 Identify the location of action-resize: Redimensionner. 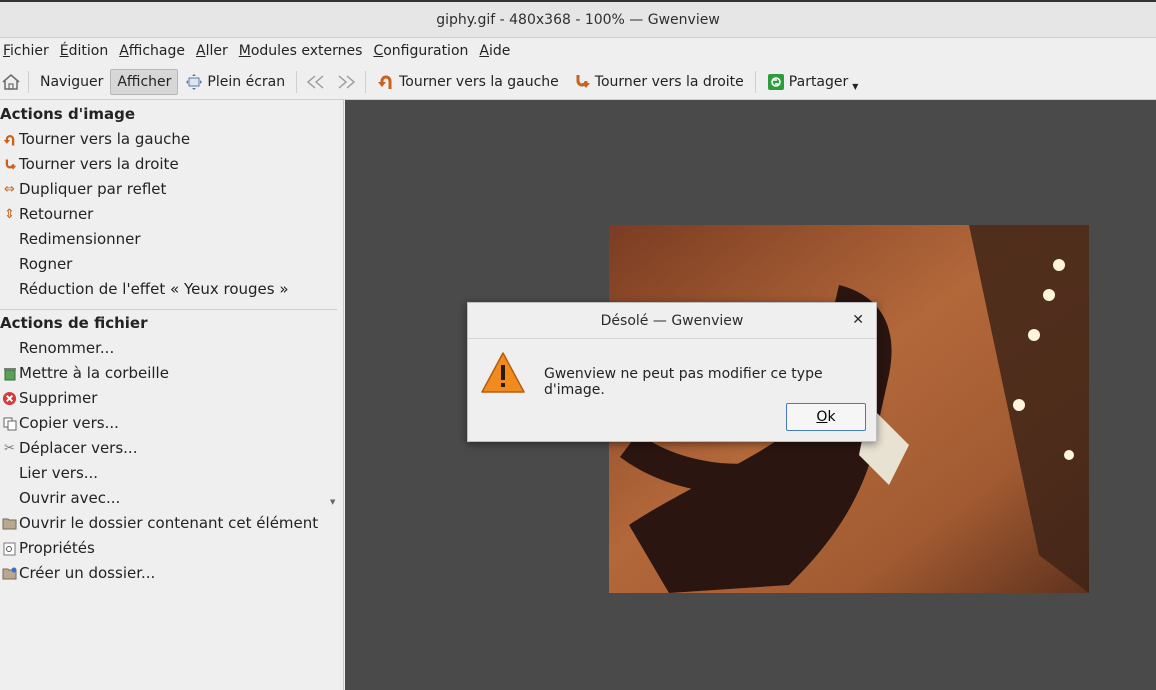
(171, 239).